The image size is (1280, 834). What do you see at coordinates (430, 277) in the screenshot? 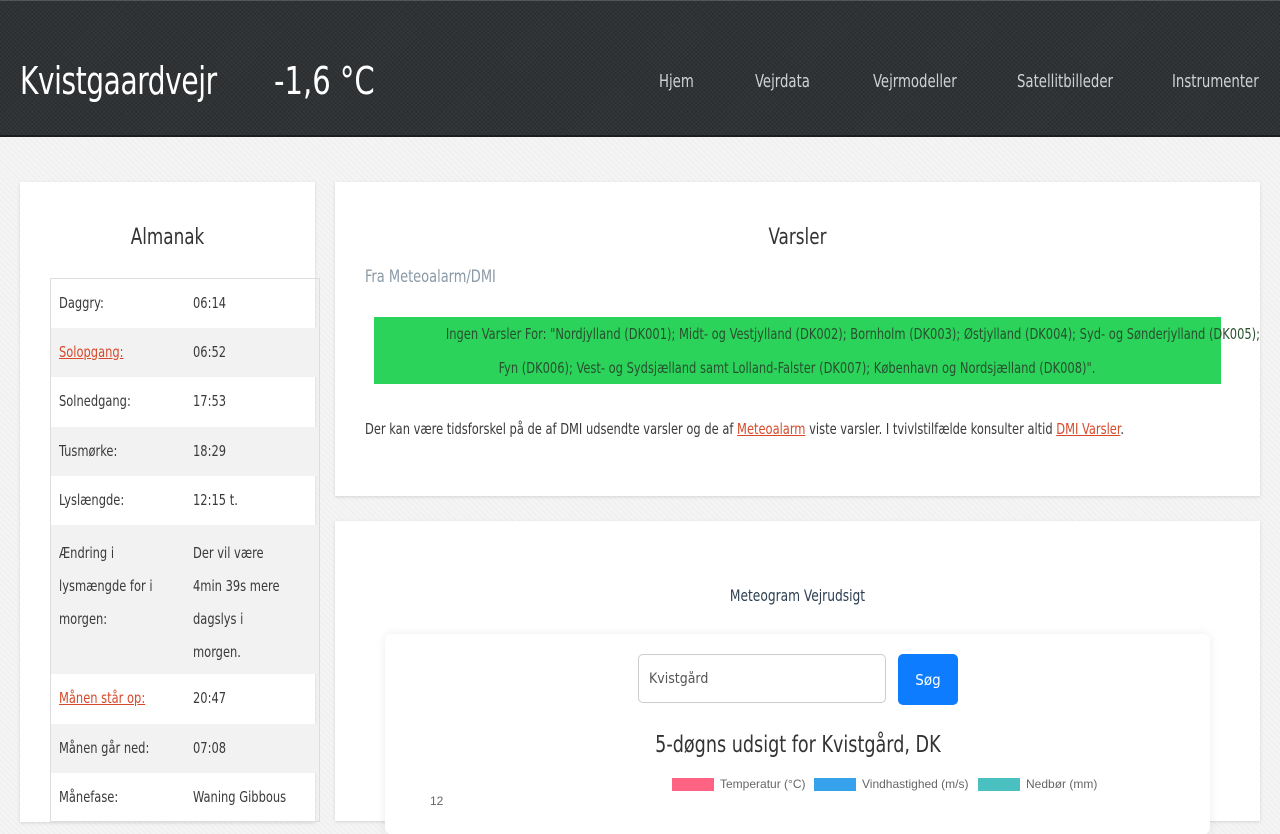
I see `warnings-source: Fra Meteoalarm/DMI` at bounding box center [430, 277].